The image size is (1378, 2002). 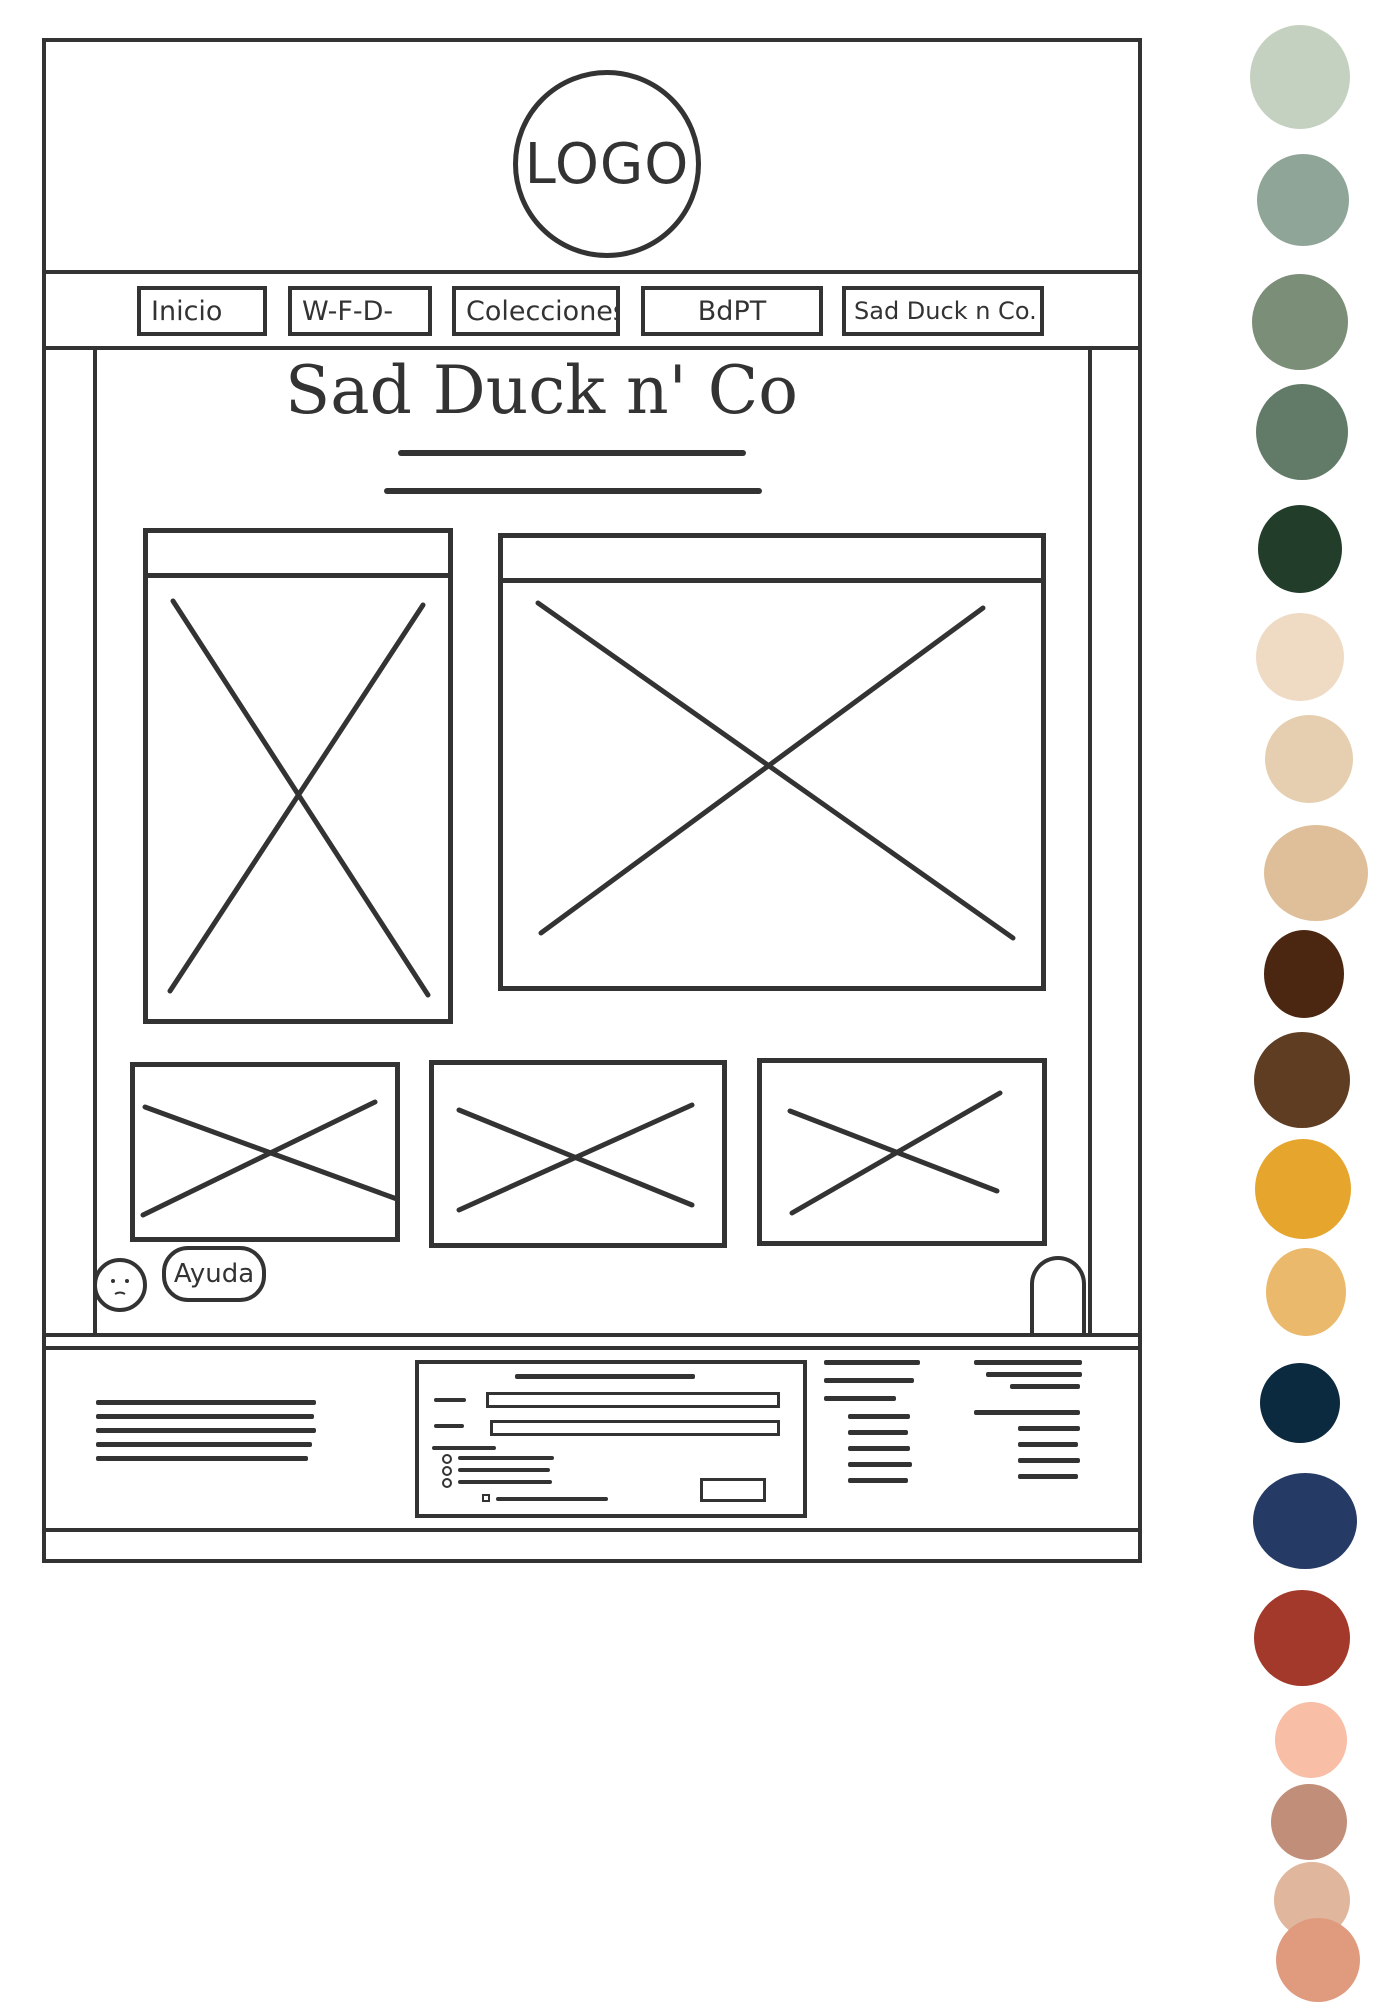 I want to click on form-input-email, so click(x=635, y=1428).